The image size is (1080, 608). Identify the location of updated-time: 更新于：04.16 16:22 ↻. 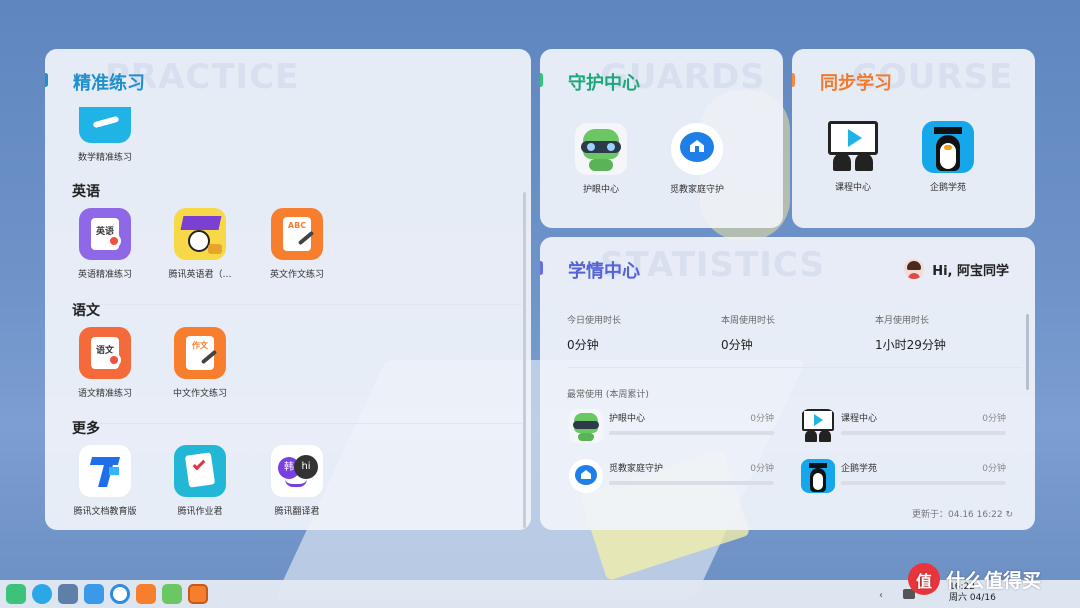
(962, 513).